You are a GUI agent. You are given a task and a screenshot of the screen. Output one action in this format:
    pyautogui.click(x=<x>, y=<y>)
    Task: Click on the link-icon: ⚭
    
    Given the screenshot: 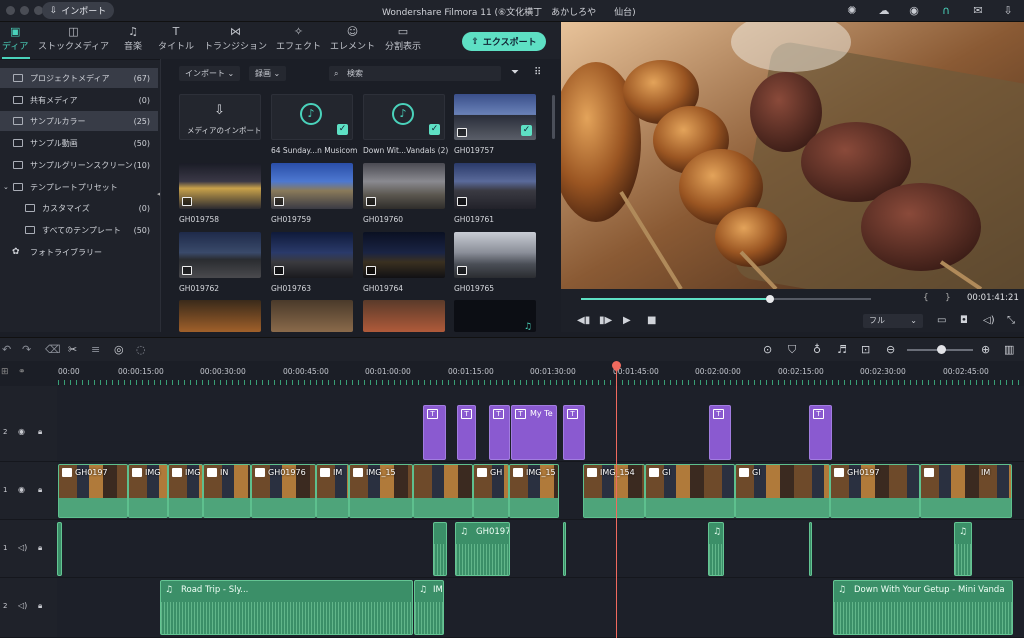 What is the action you would take?
    pyautogui.click(x=22, y=372)
    